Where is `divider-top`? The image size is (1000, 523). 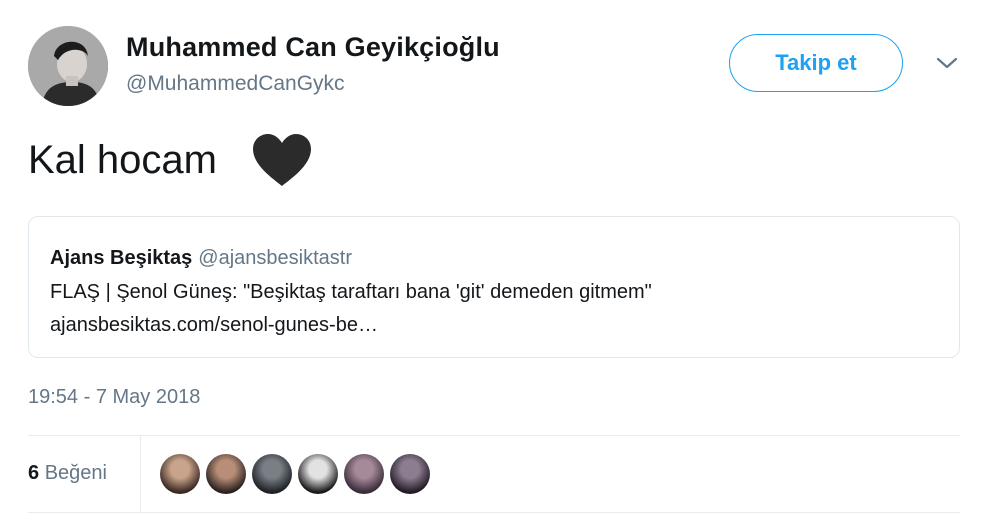 divider-top is located at coordinates (494, 435).